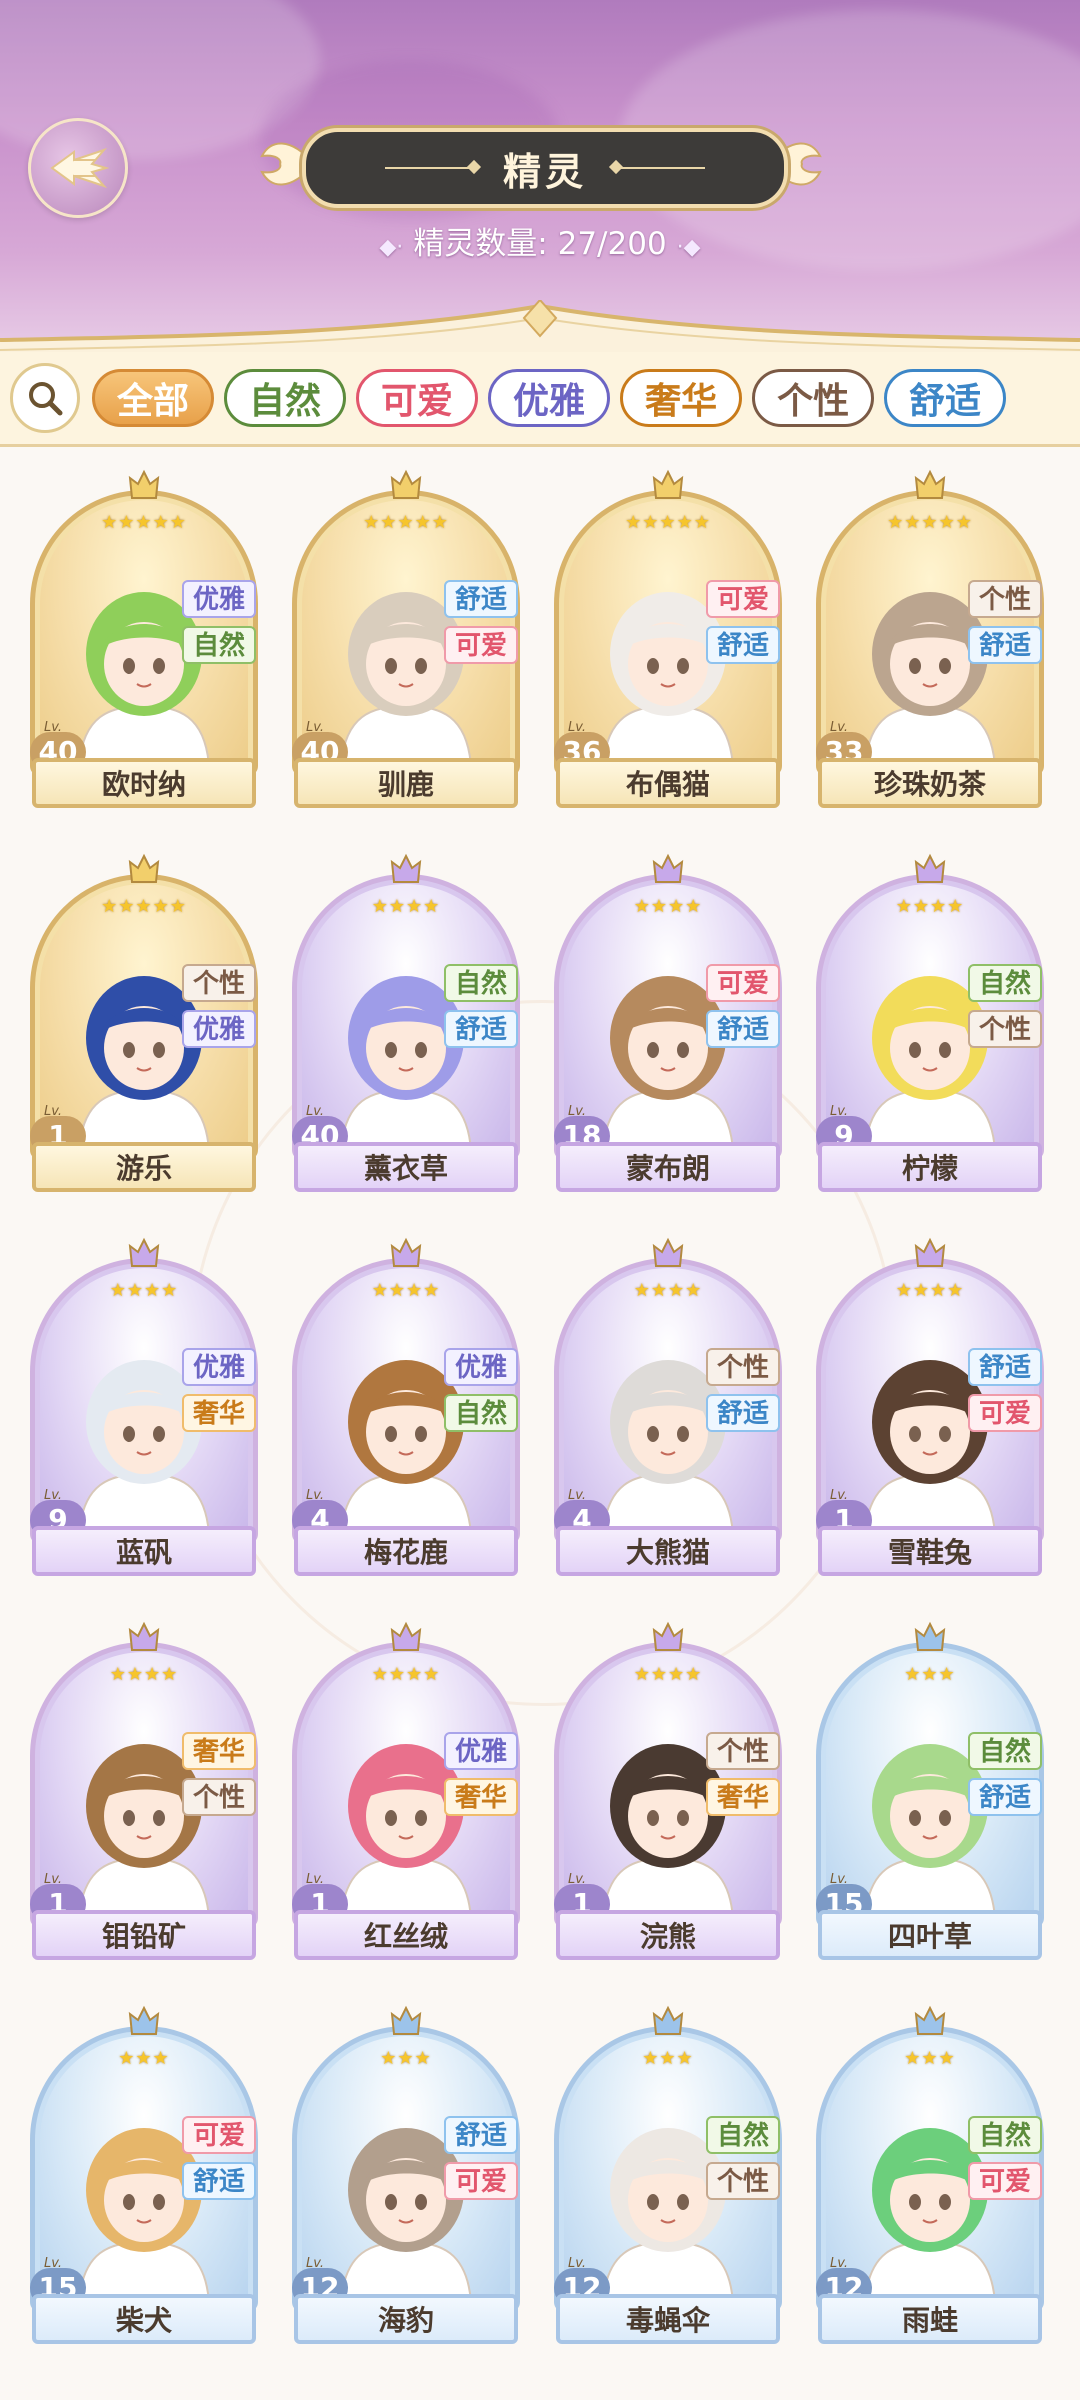 The image size is (1080, 2400). What do you see at coordinates (930, 638) in the screenshot?
I see `spirit-card: ★★★★★ 个性 舒适 Lv. 33 珍珠奶茶` at bounding box center [930, 638].